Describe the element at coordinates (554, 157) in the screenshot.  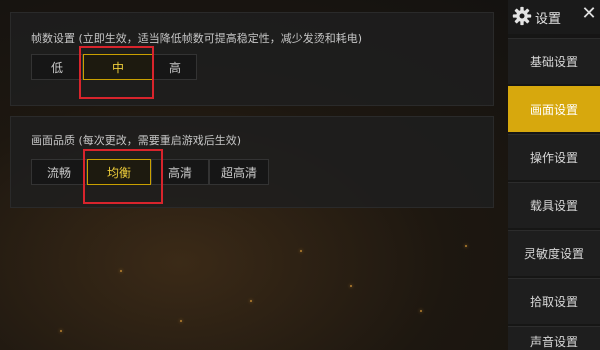
I see `sidebar-item-controls: 操作设置` at that location.